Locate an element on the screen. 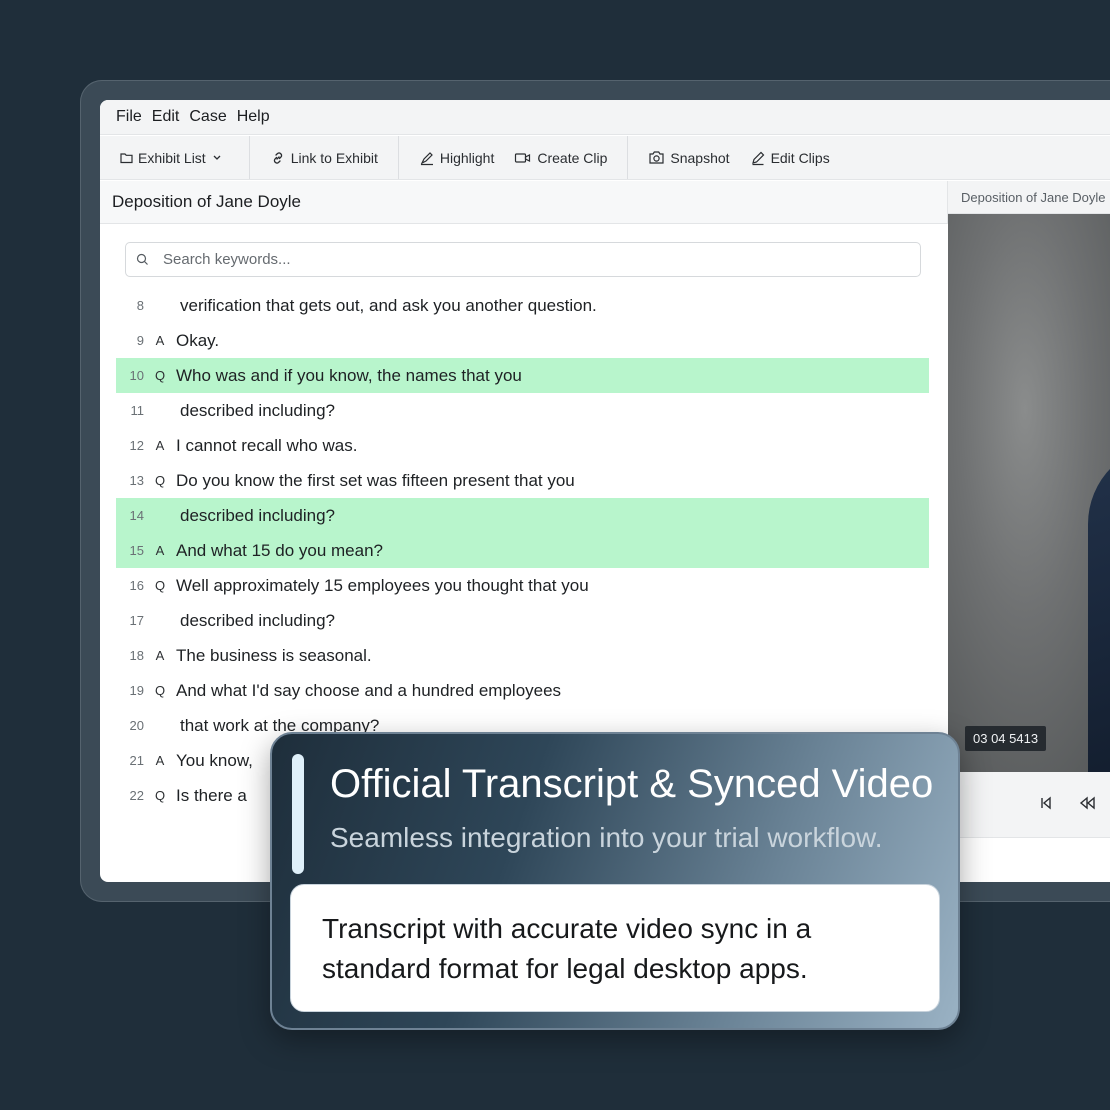 The width and height of the screenshot is (1110, 1110). line-text: I cannot recall who was. is located at coordinates (267, 445).